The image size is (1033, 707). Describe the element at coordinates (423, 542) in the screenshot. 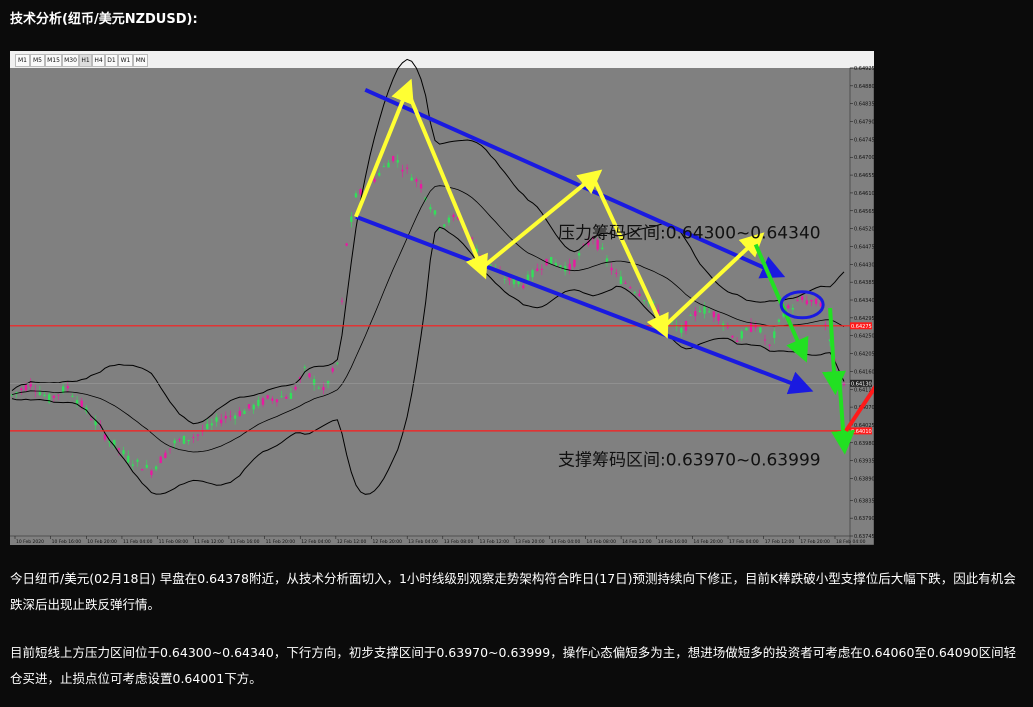

I see `time-tick-label: 13 Feb 04:00` at that location.